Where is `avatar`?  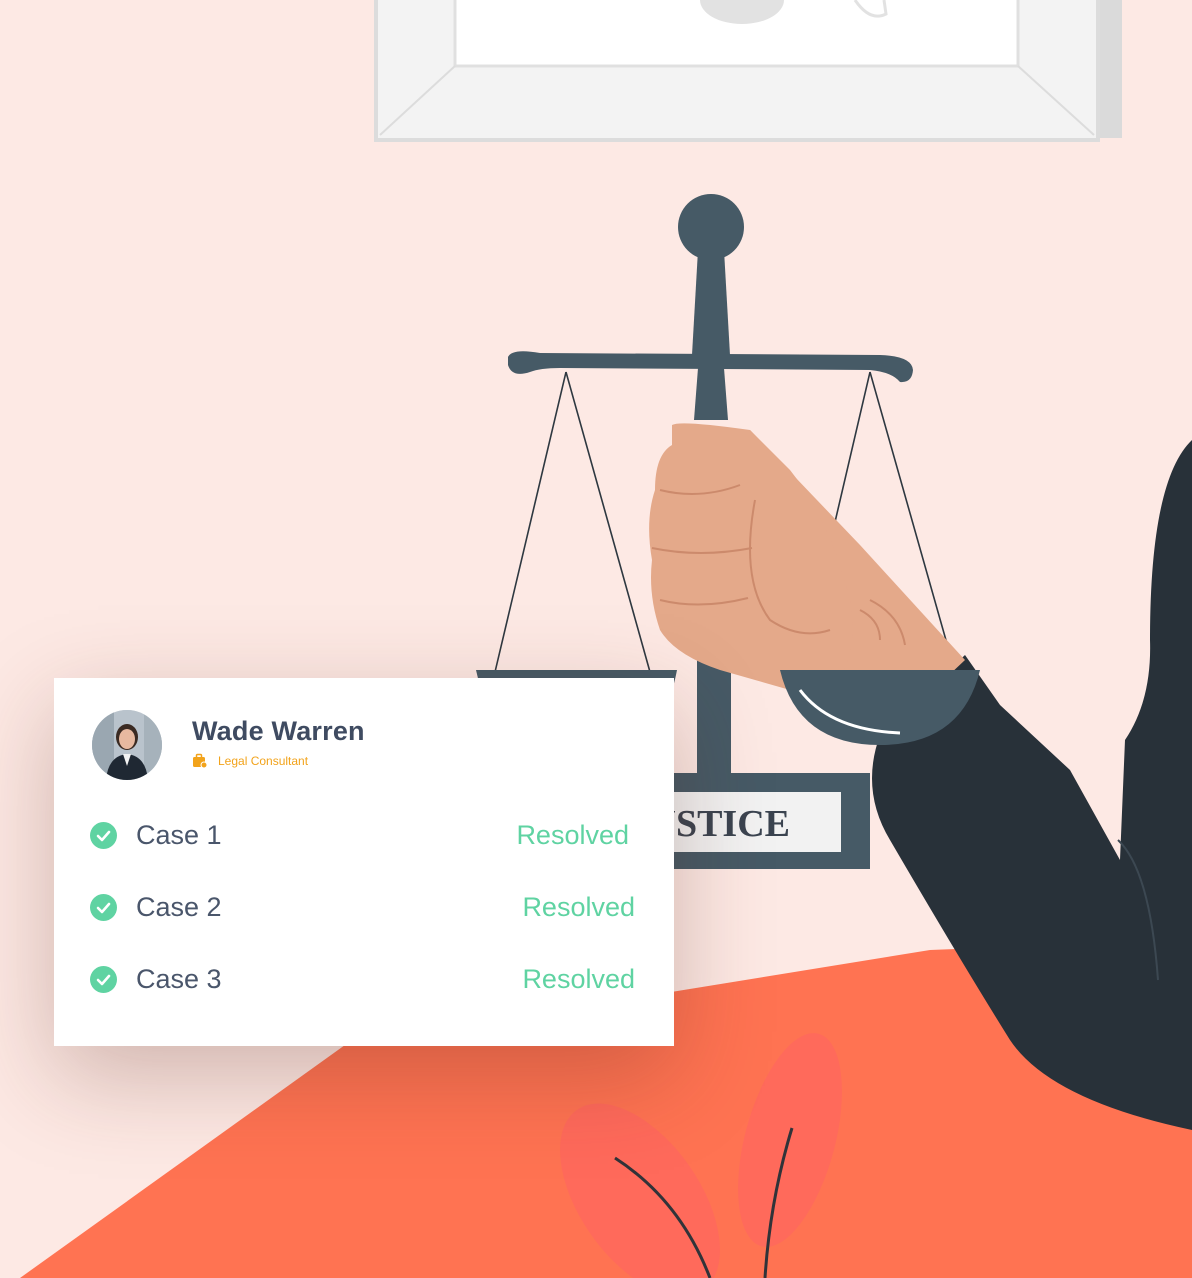
avatar is located at coordinates (127, 745).